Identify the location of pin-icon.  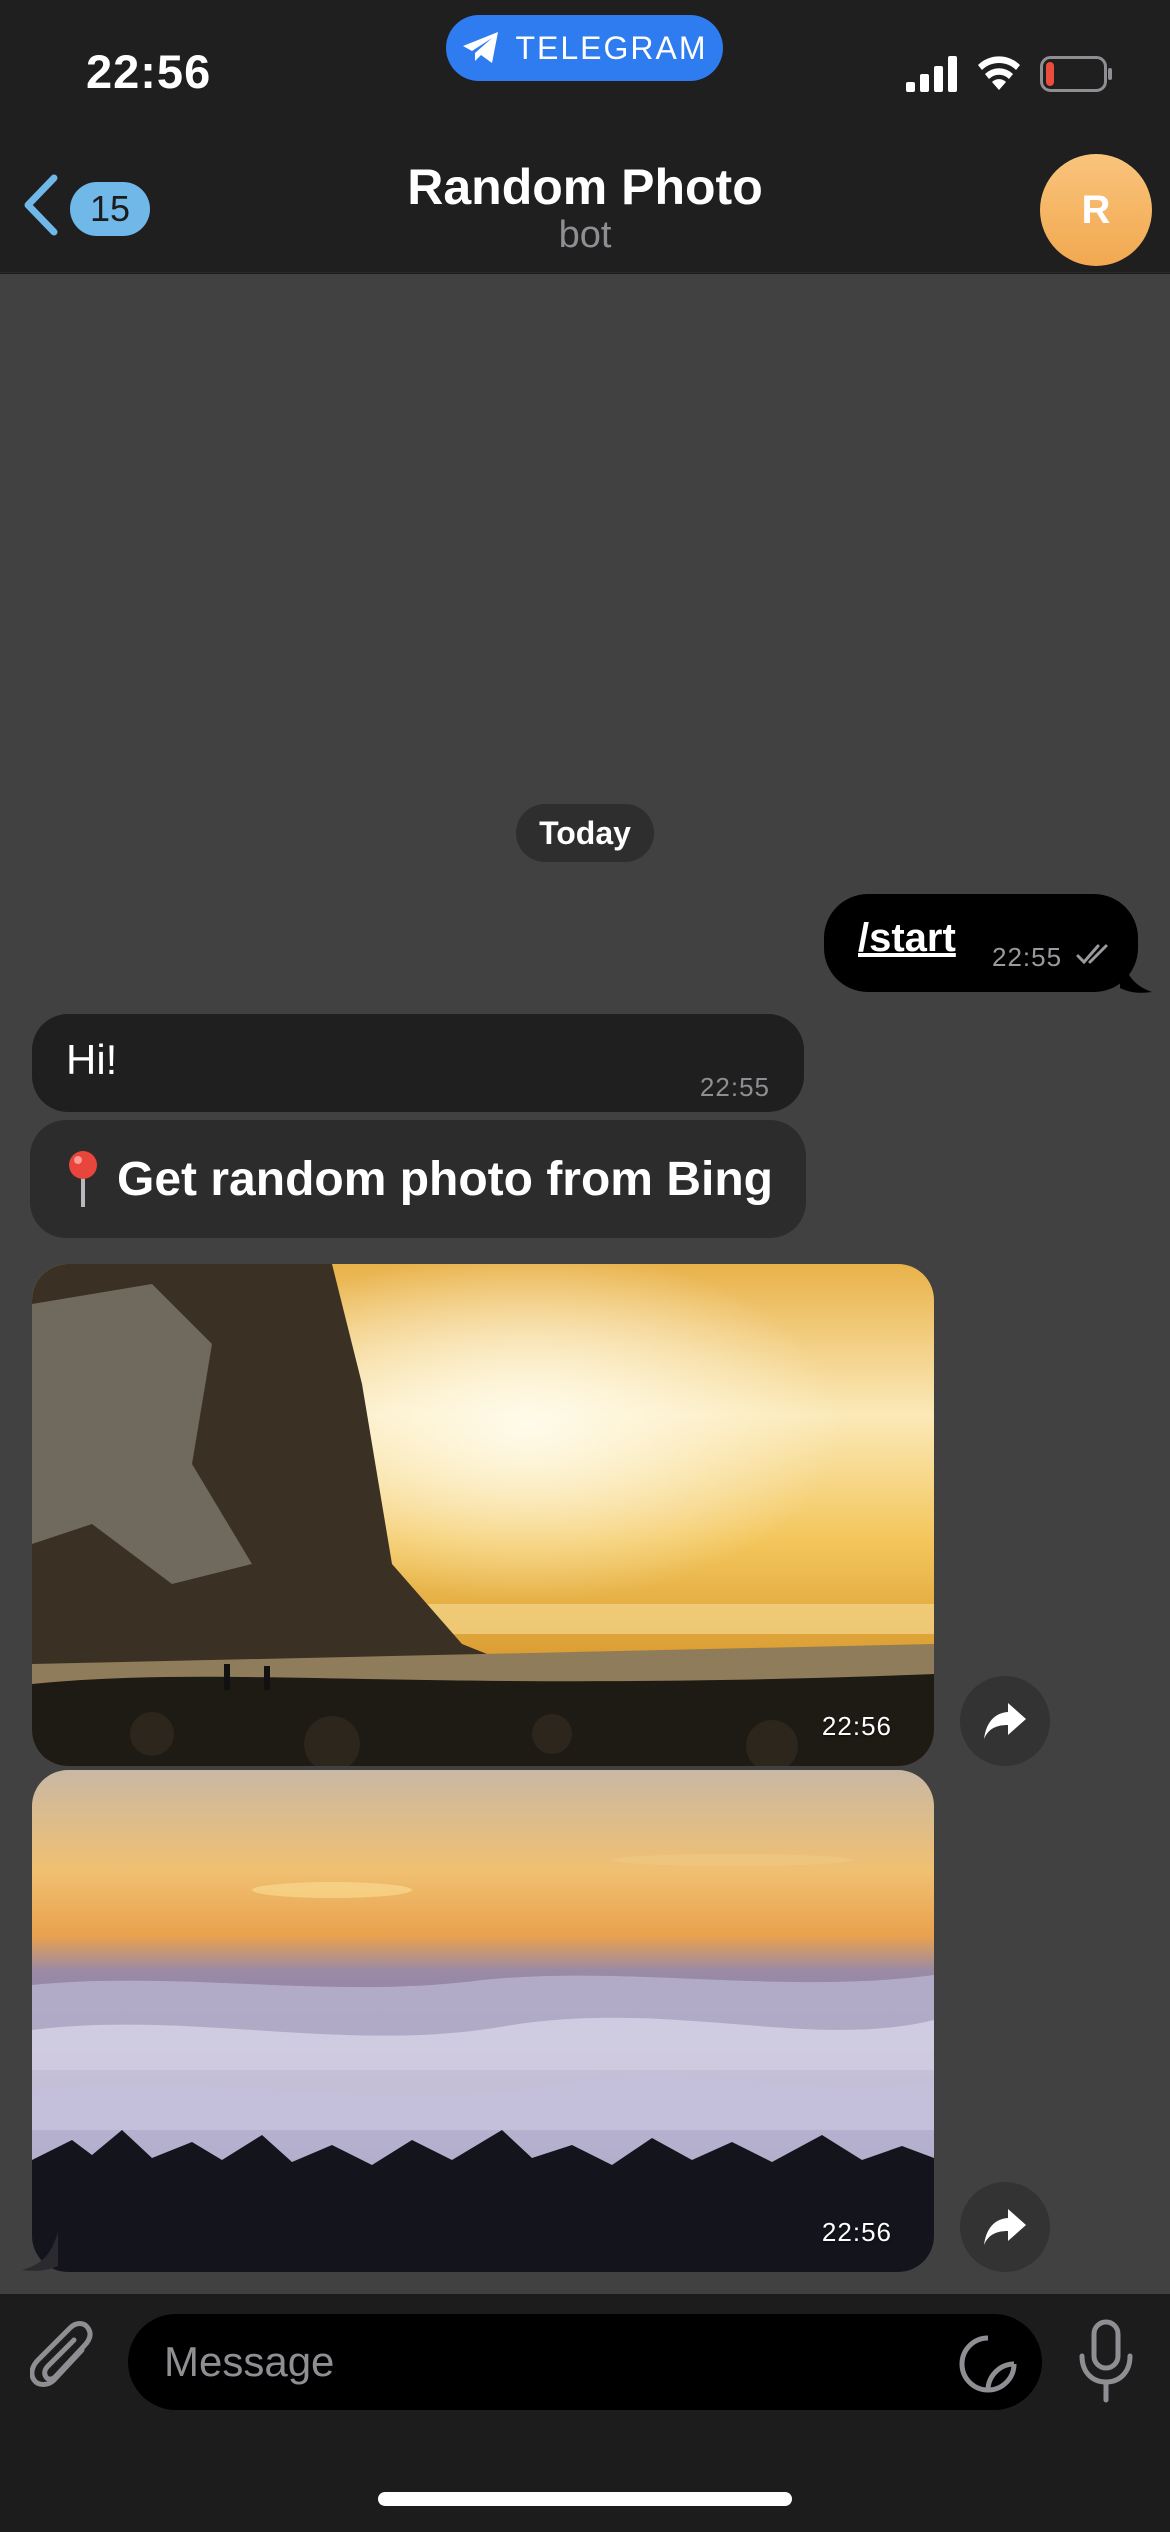
(83, 1179).